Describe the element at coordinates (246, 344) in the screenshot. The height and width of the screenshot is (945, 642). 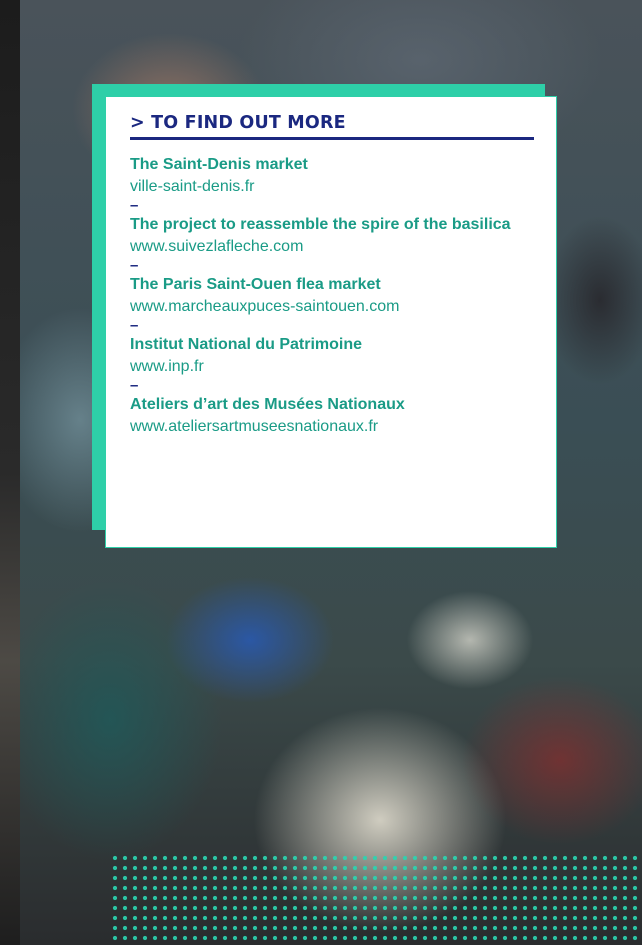
I see `link-title: Institut National du Patrimoine` at that location.